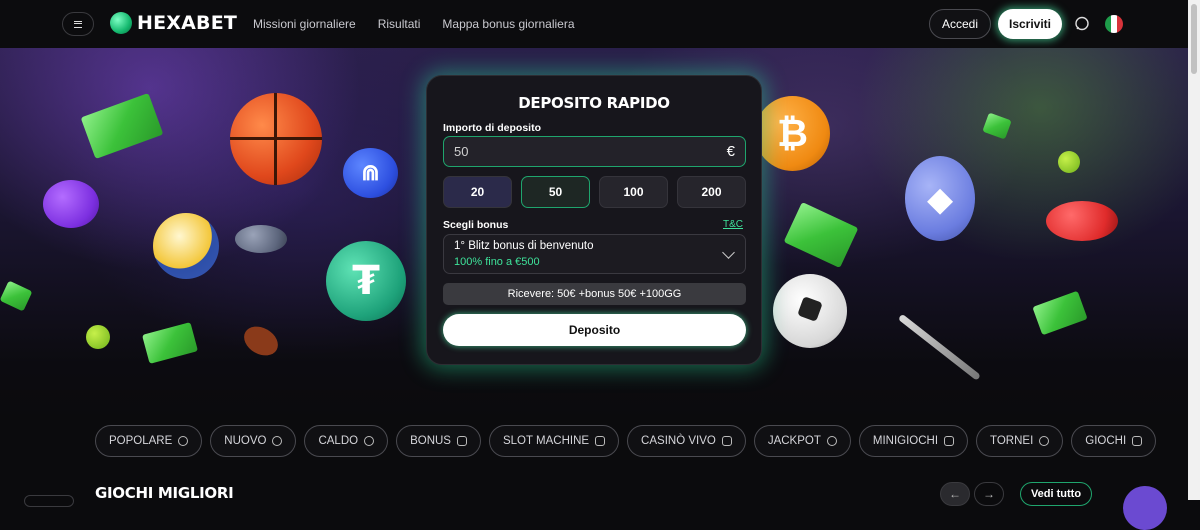 This screenshot has width=1200, height=530. Describe the element at coordinates (711, 192) in the screenshot. I see `amount-option-200: 200` at that location.